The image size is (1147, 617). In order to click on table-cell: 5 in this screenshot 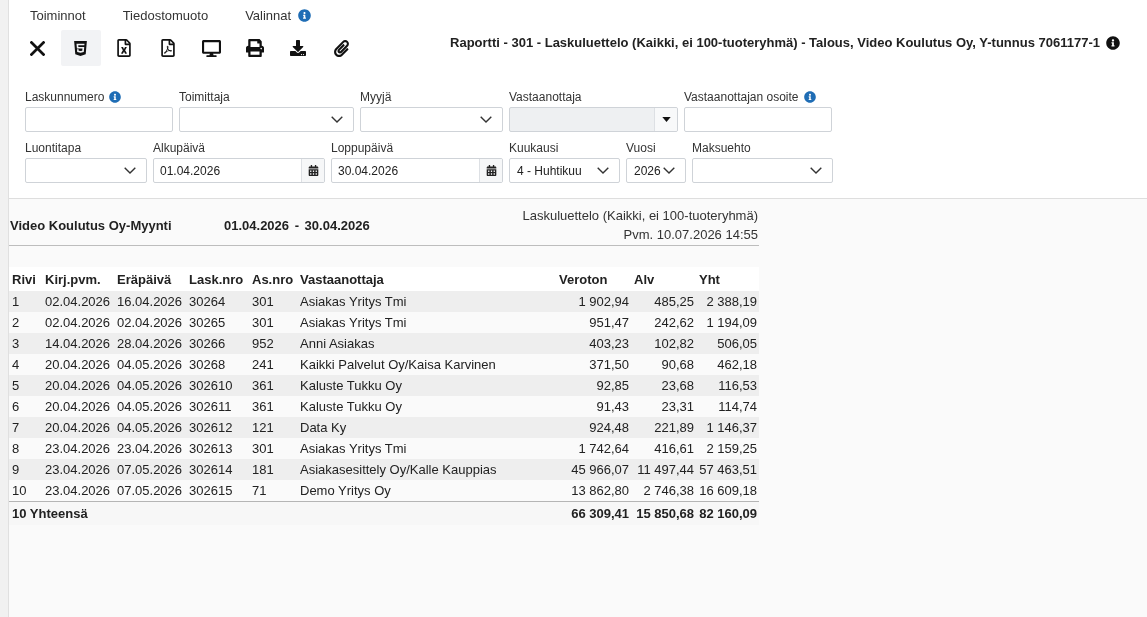, I will do `click(25, 385)`.